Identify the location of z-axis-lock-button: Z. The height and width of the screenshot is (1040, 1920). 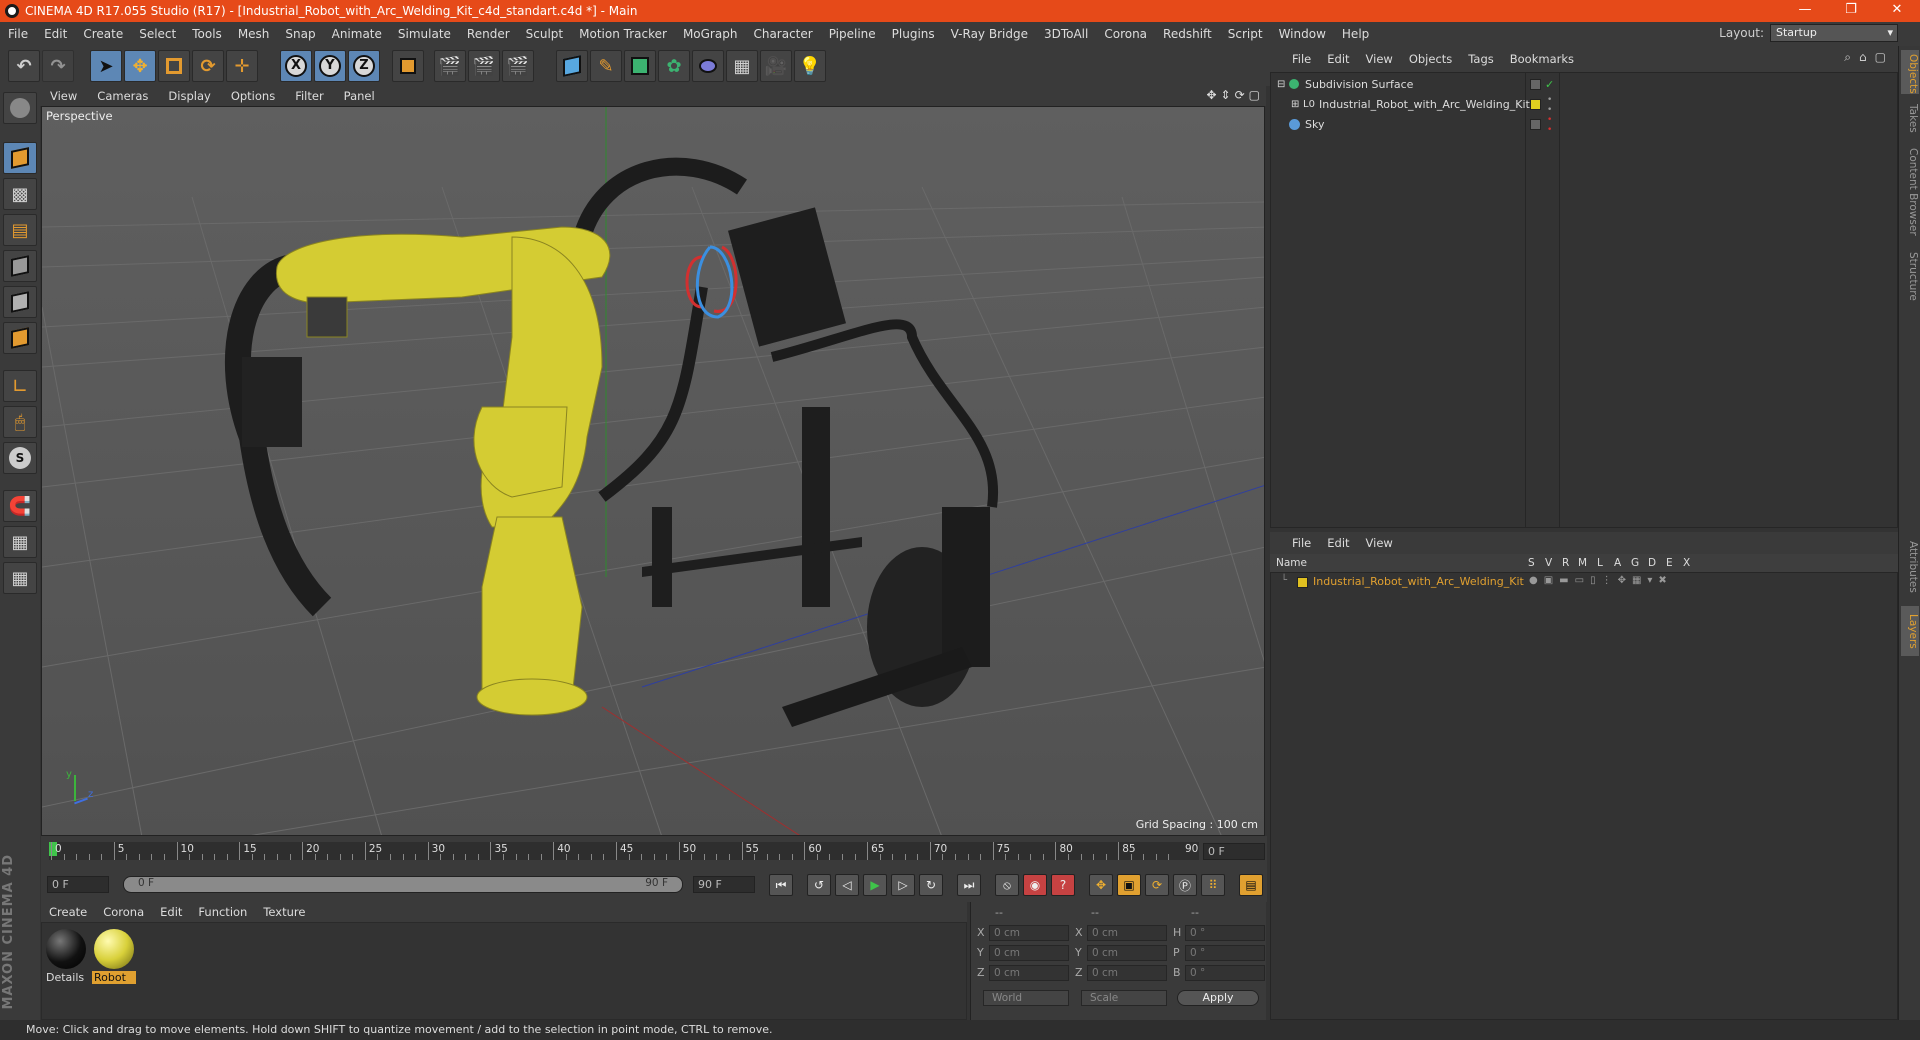
(364, 66).